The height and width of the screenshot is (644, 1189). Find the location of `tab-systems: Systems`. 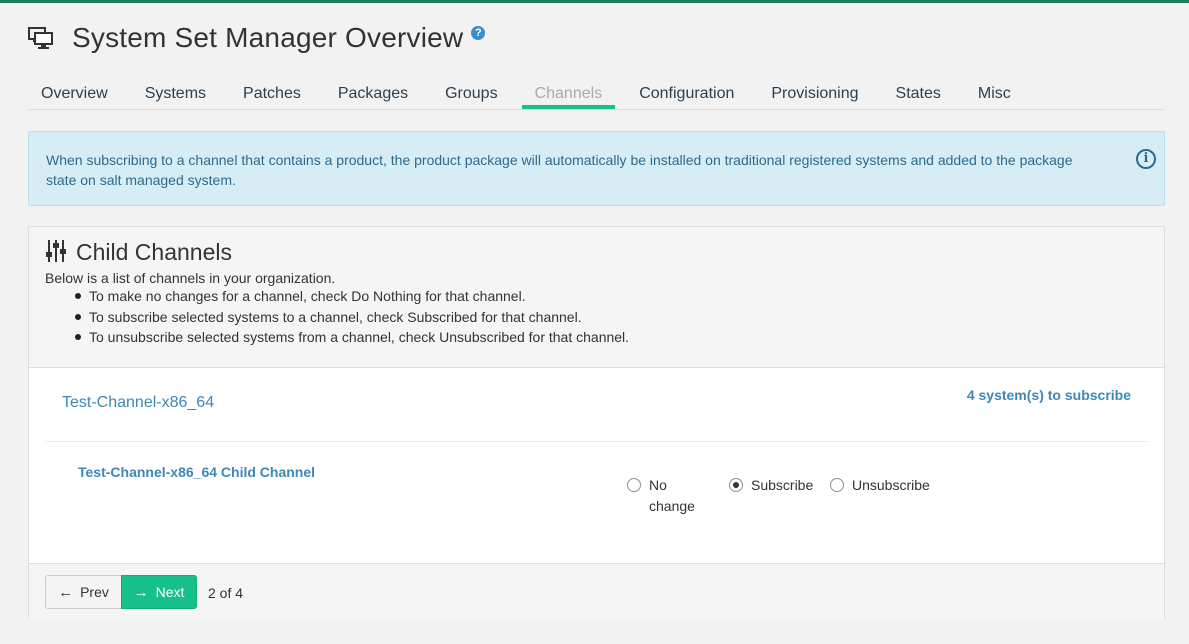

tab-systems: Systems is located at coordinates (175, 93).